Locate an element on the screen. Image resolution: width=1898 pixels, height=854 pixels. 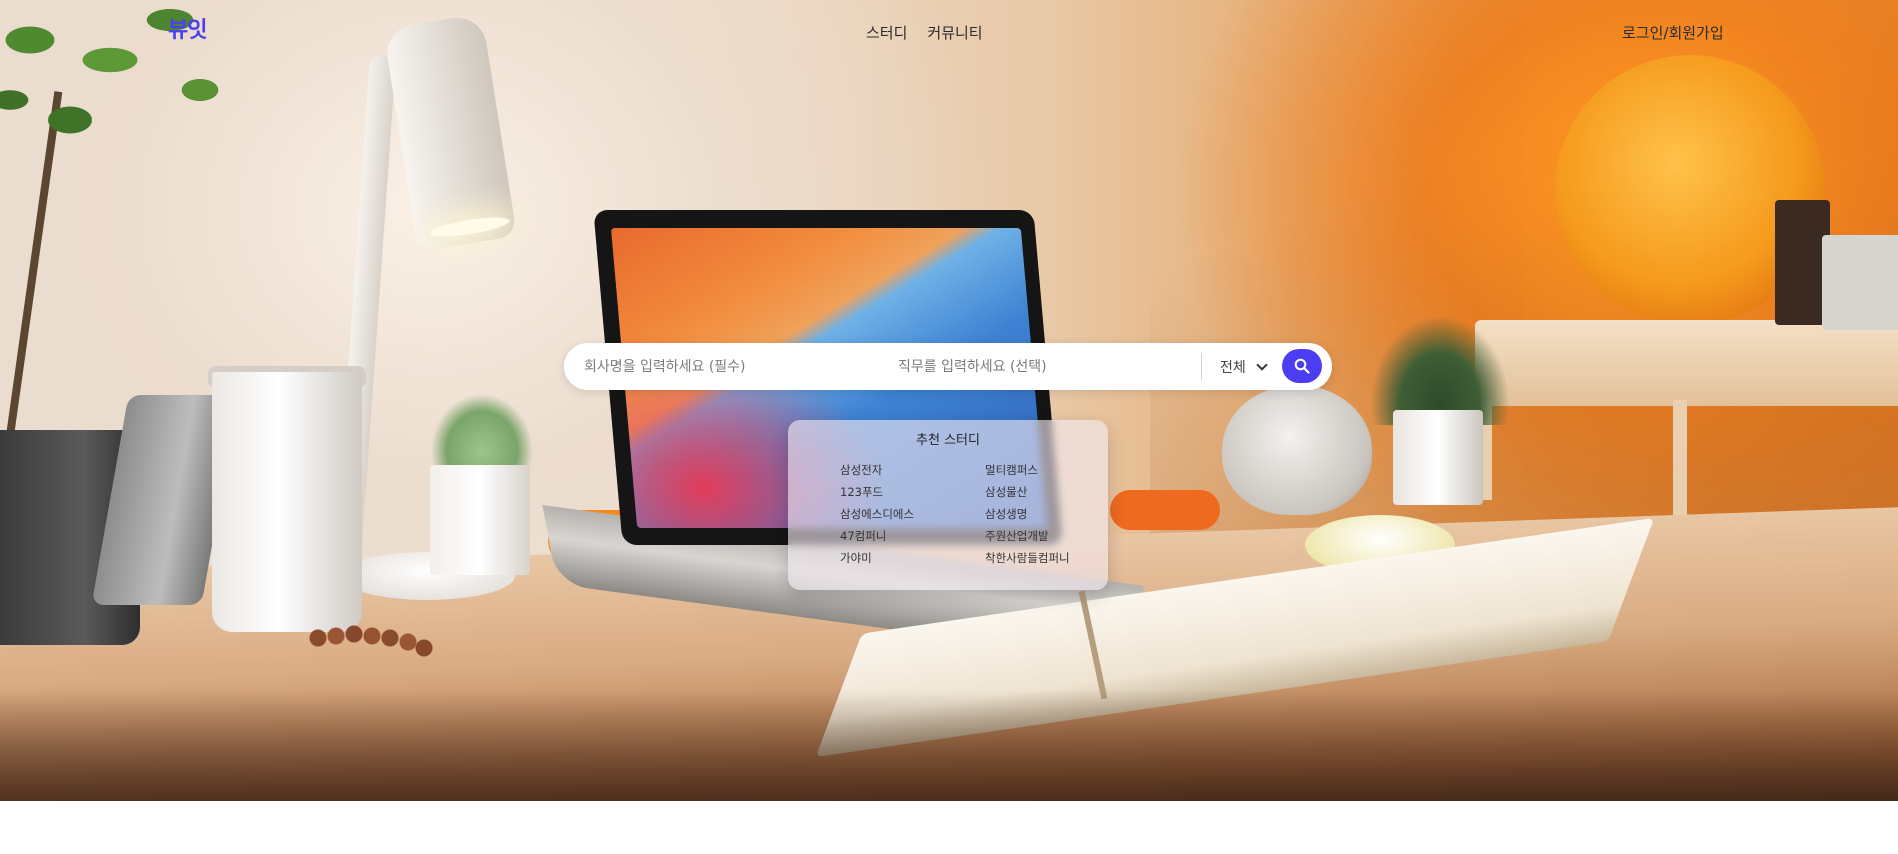
company-input is located at coordinates (734, 366).